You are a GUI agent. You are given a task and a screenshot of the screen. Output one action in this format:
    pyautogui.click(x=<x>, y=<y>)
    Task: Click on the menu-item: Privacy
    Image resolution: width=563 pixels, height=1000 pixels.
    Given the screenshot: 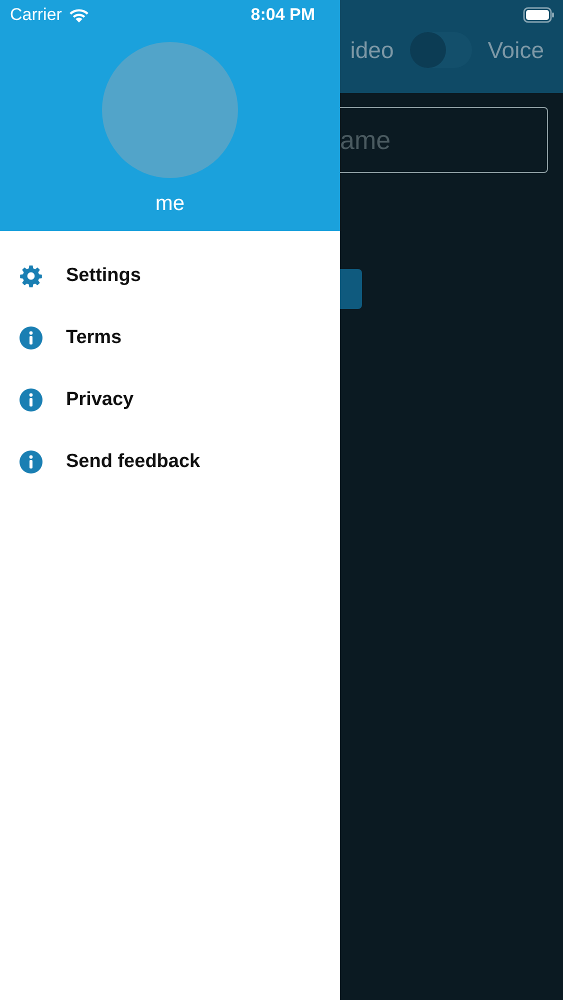 What is the action you would take?
    pyautogui.click(x=170, y=400)
    